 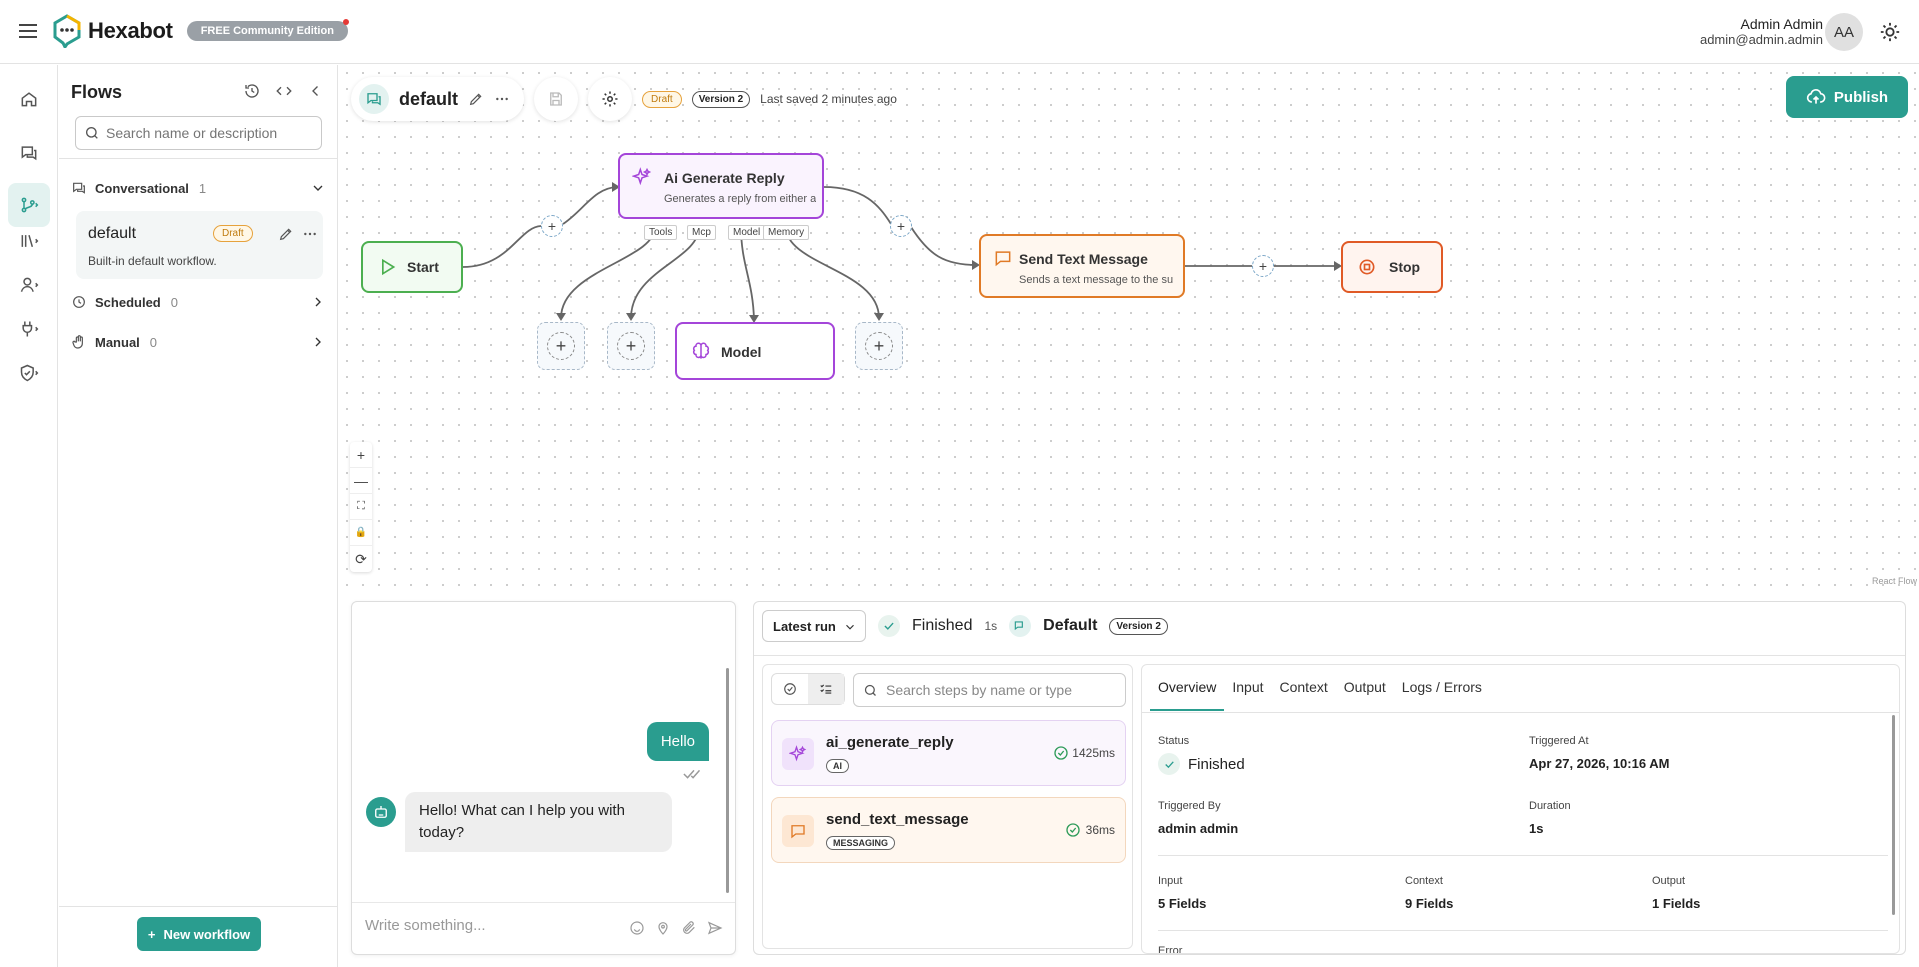 I want to click on user-info: Admin Admin admin@admin.admin, so click(x=1761, y=31).